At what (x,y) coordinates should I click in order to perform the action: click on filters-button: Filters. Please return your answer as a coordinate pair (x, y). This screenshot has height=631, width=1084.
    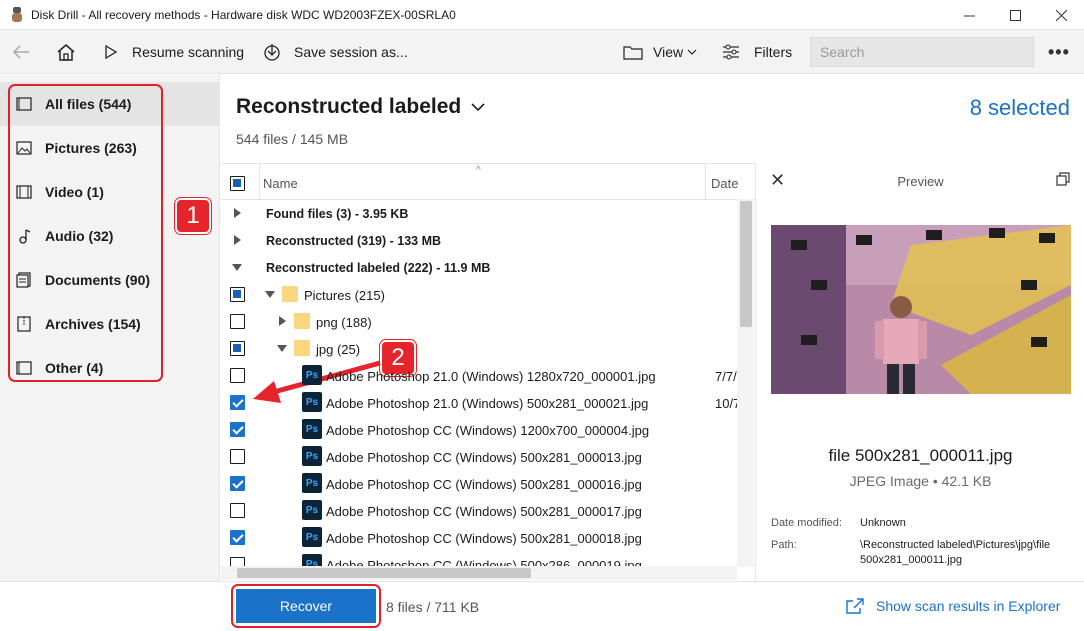
    Looking at the image, I should click on (757, 52).